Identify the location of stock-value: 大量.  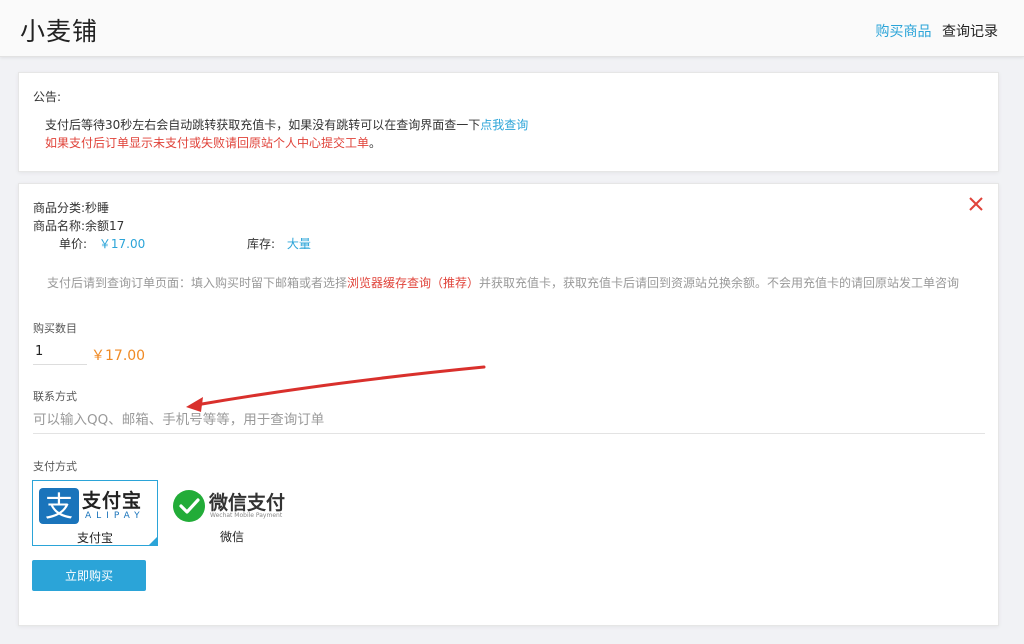
(298, 244).